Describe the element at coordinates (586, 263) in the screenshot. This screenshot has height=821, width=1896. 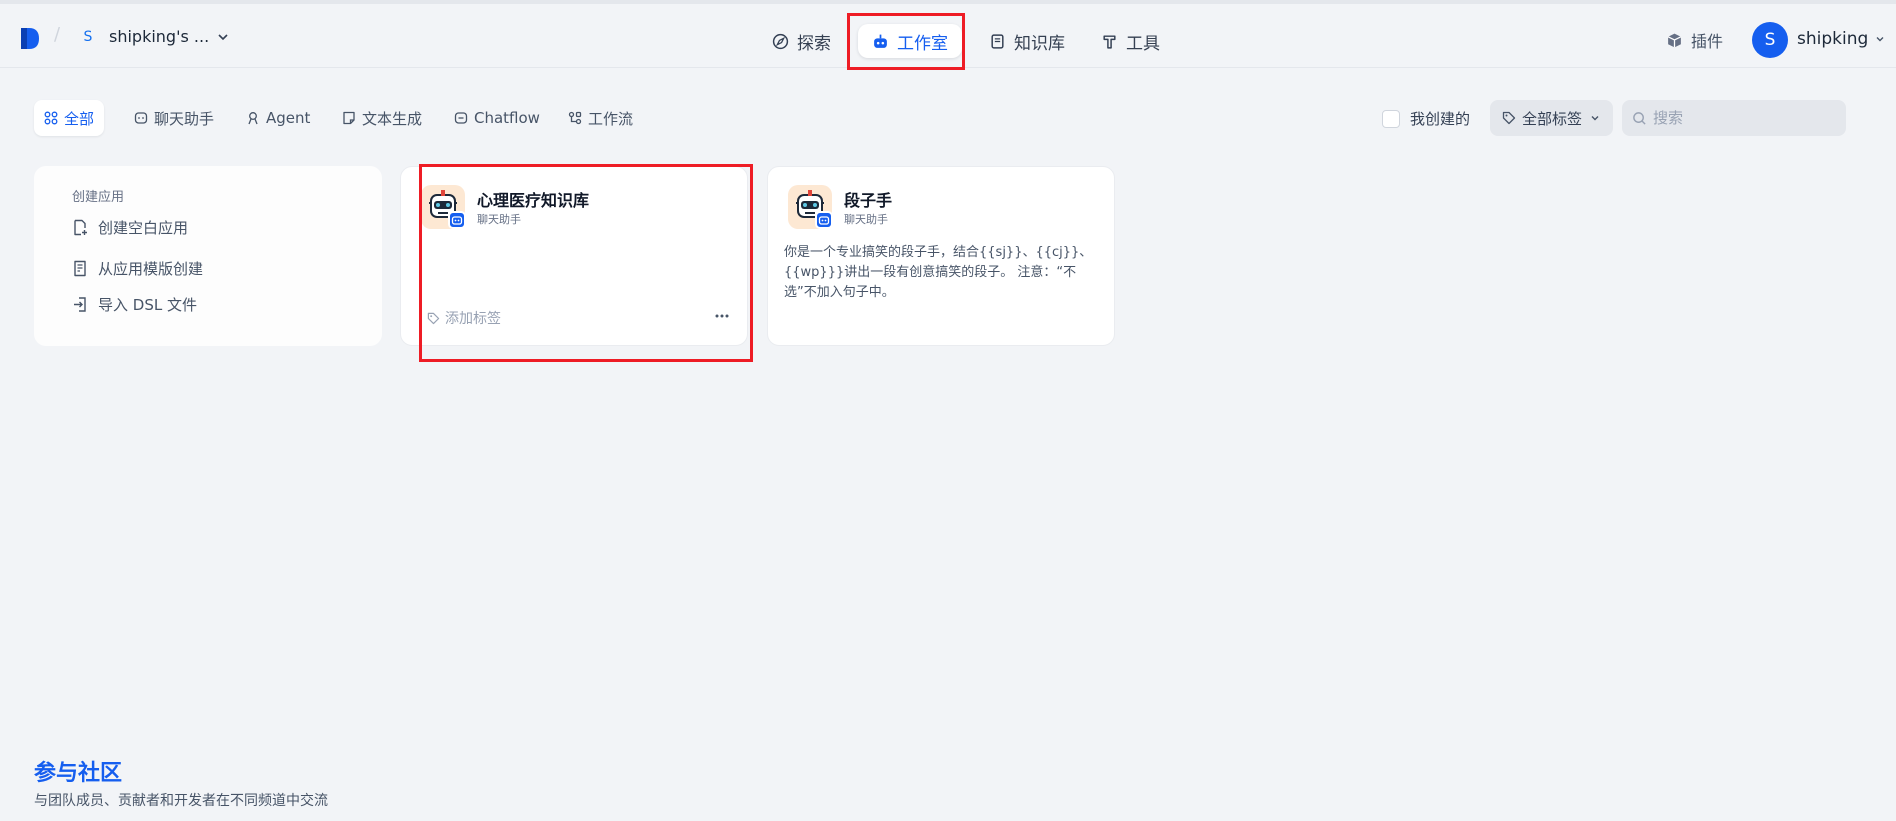
I see `highlight-box-app` at that location.